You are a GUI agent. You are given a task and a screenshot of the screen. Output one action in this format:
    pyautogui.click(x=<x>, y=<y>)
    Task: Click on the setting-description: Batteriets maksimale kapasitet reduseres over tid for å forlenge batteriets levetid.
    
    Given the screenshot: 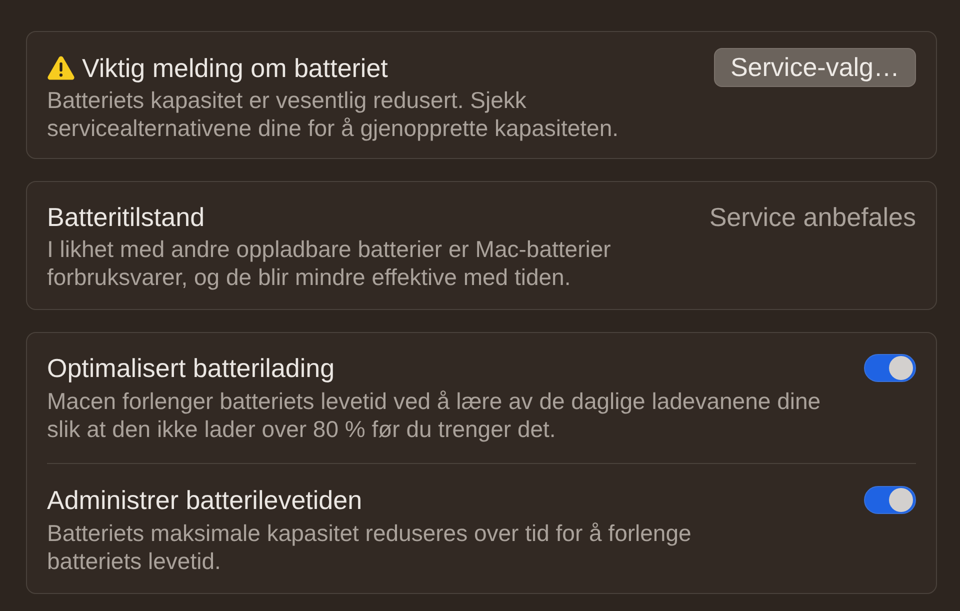 What is the action you would take?
    pyautogui.click(x=369, y=547)
    